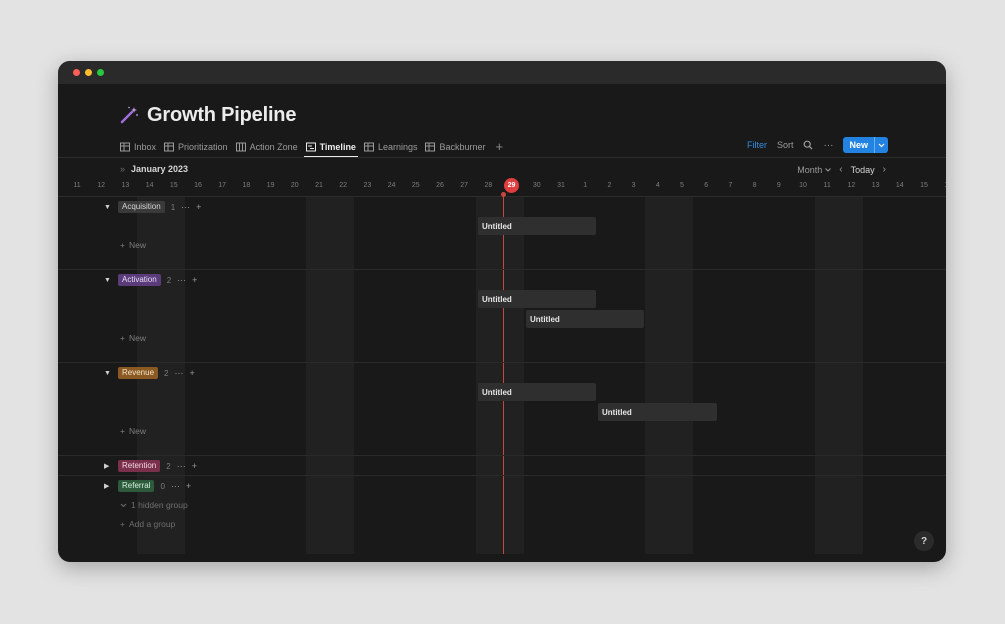 The height and width of the screenshot is (624, 1005). I want to click on group-header-revenue: ▼ Revenue 2 ··· +, so click(149, 373).